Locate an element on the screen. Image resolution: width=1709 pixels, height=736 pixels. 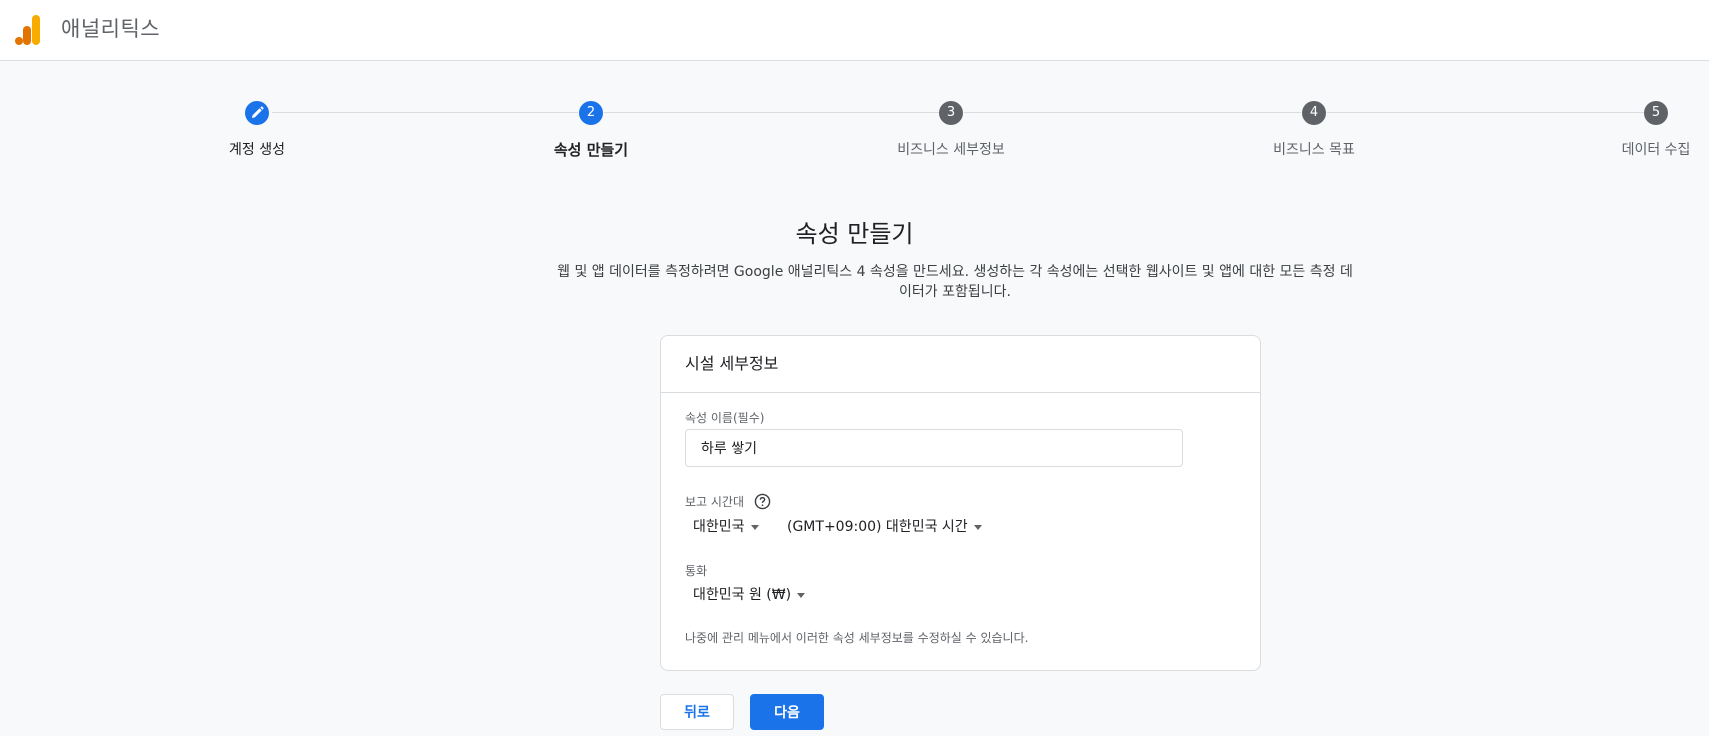
timezone-select-value: (GMT+09:00) 대한민국 시간 is located at coordinates (877, 527).